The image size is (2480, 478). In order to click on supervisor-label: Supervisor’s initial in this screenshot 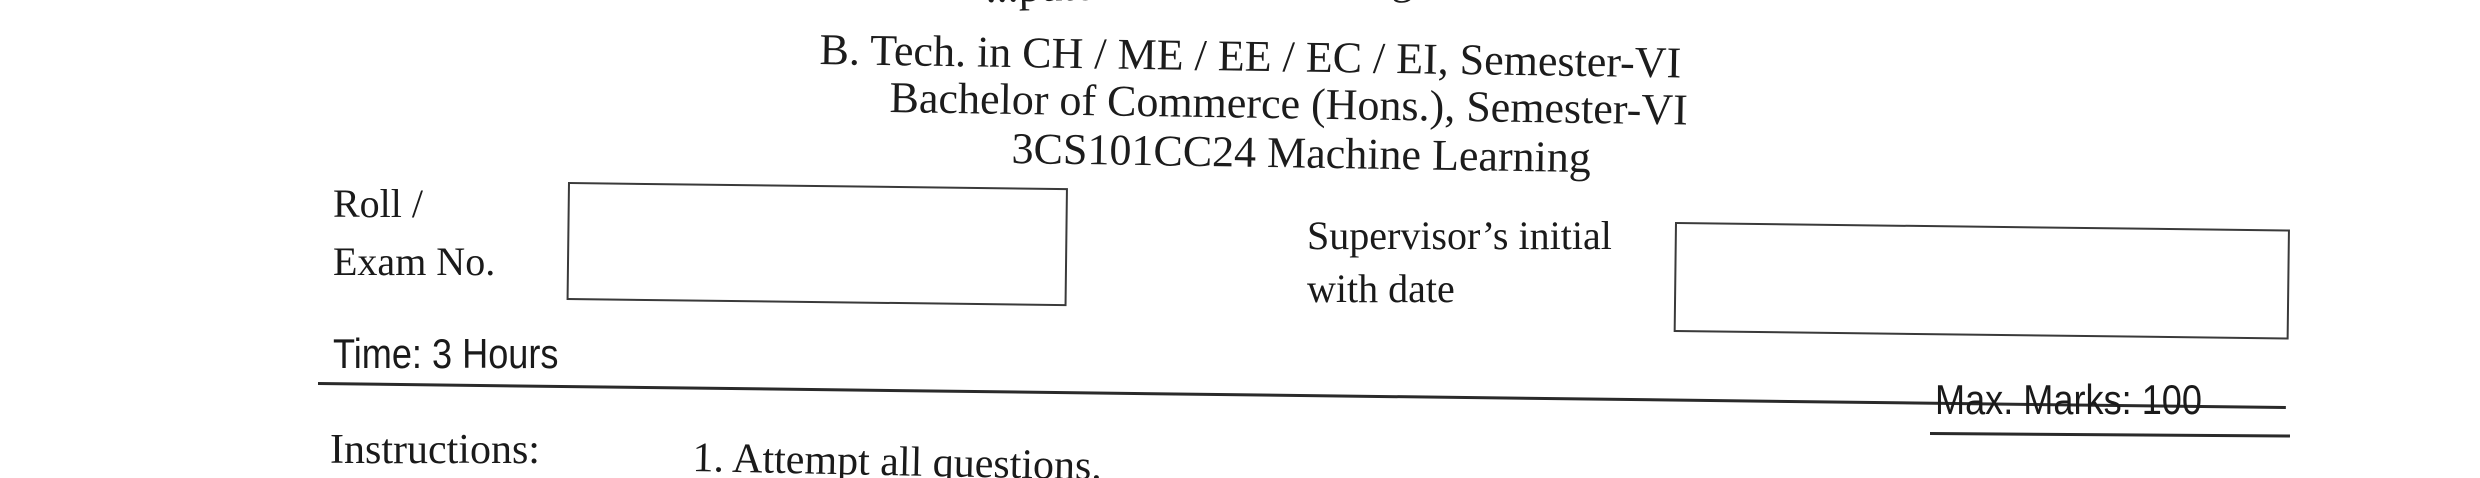, I will do `click(1459, 235)`.